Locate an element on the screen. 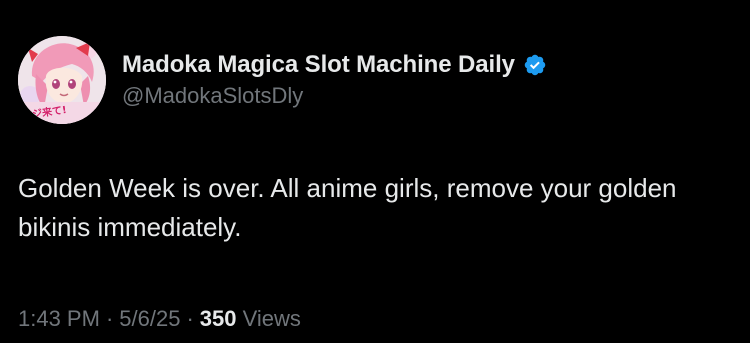  name-row: Madoka Magica Slot Machine Daily is located at coordinates (334, 65).